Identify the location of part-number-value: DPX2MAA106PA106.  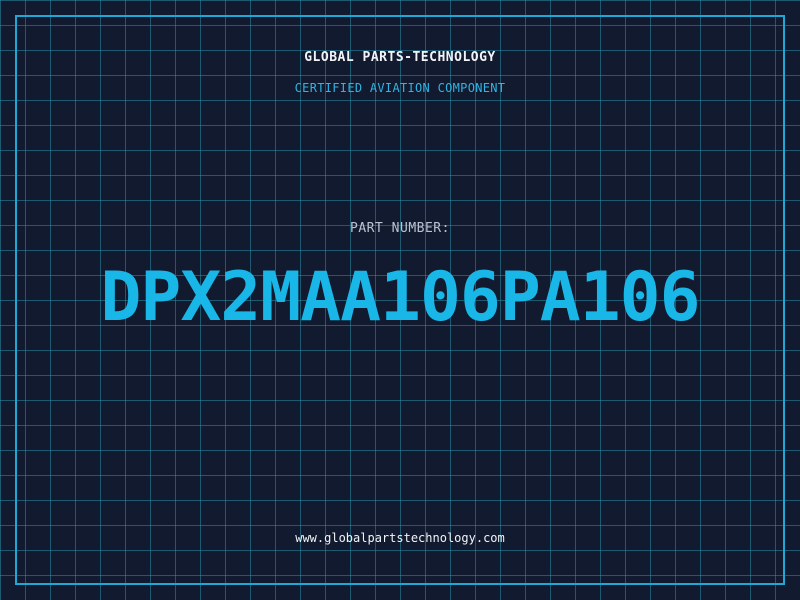
(400, 297).